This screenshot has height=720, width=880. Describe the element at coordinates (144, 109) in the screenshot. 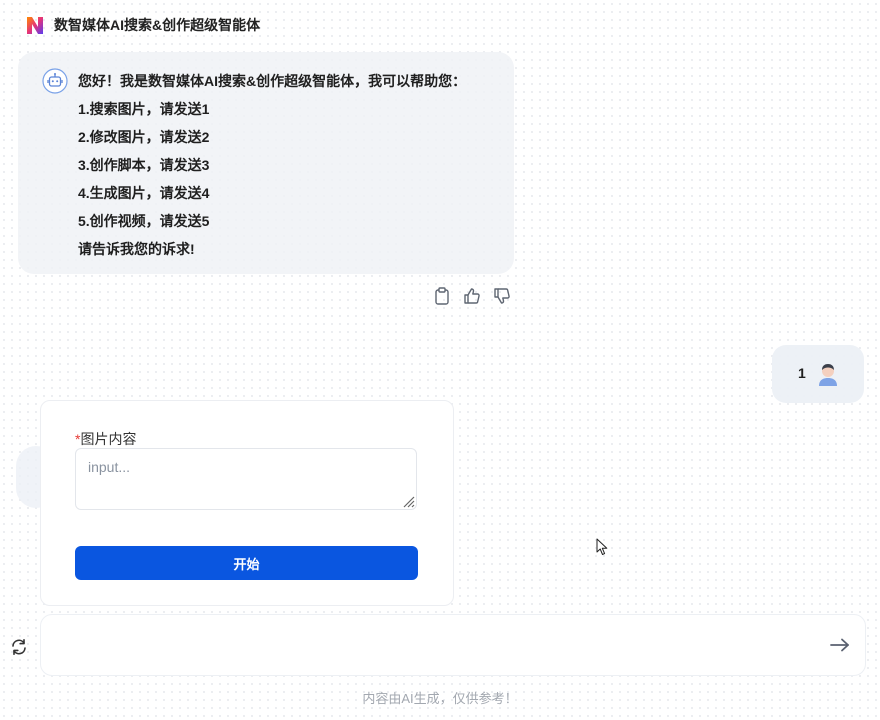

I see `bot-option-line: 1.搜索图片，请发送1` at that location.